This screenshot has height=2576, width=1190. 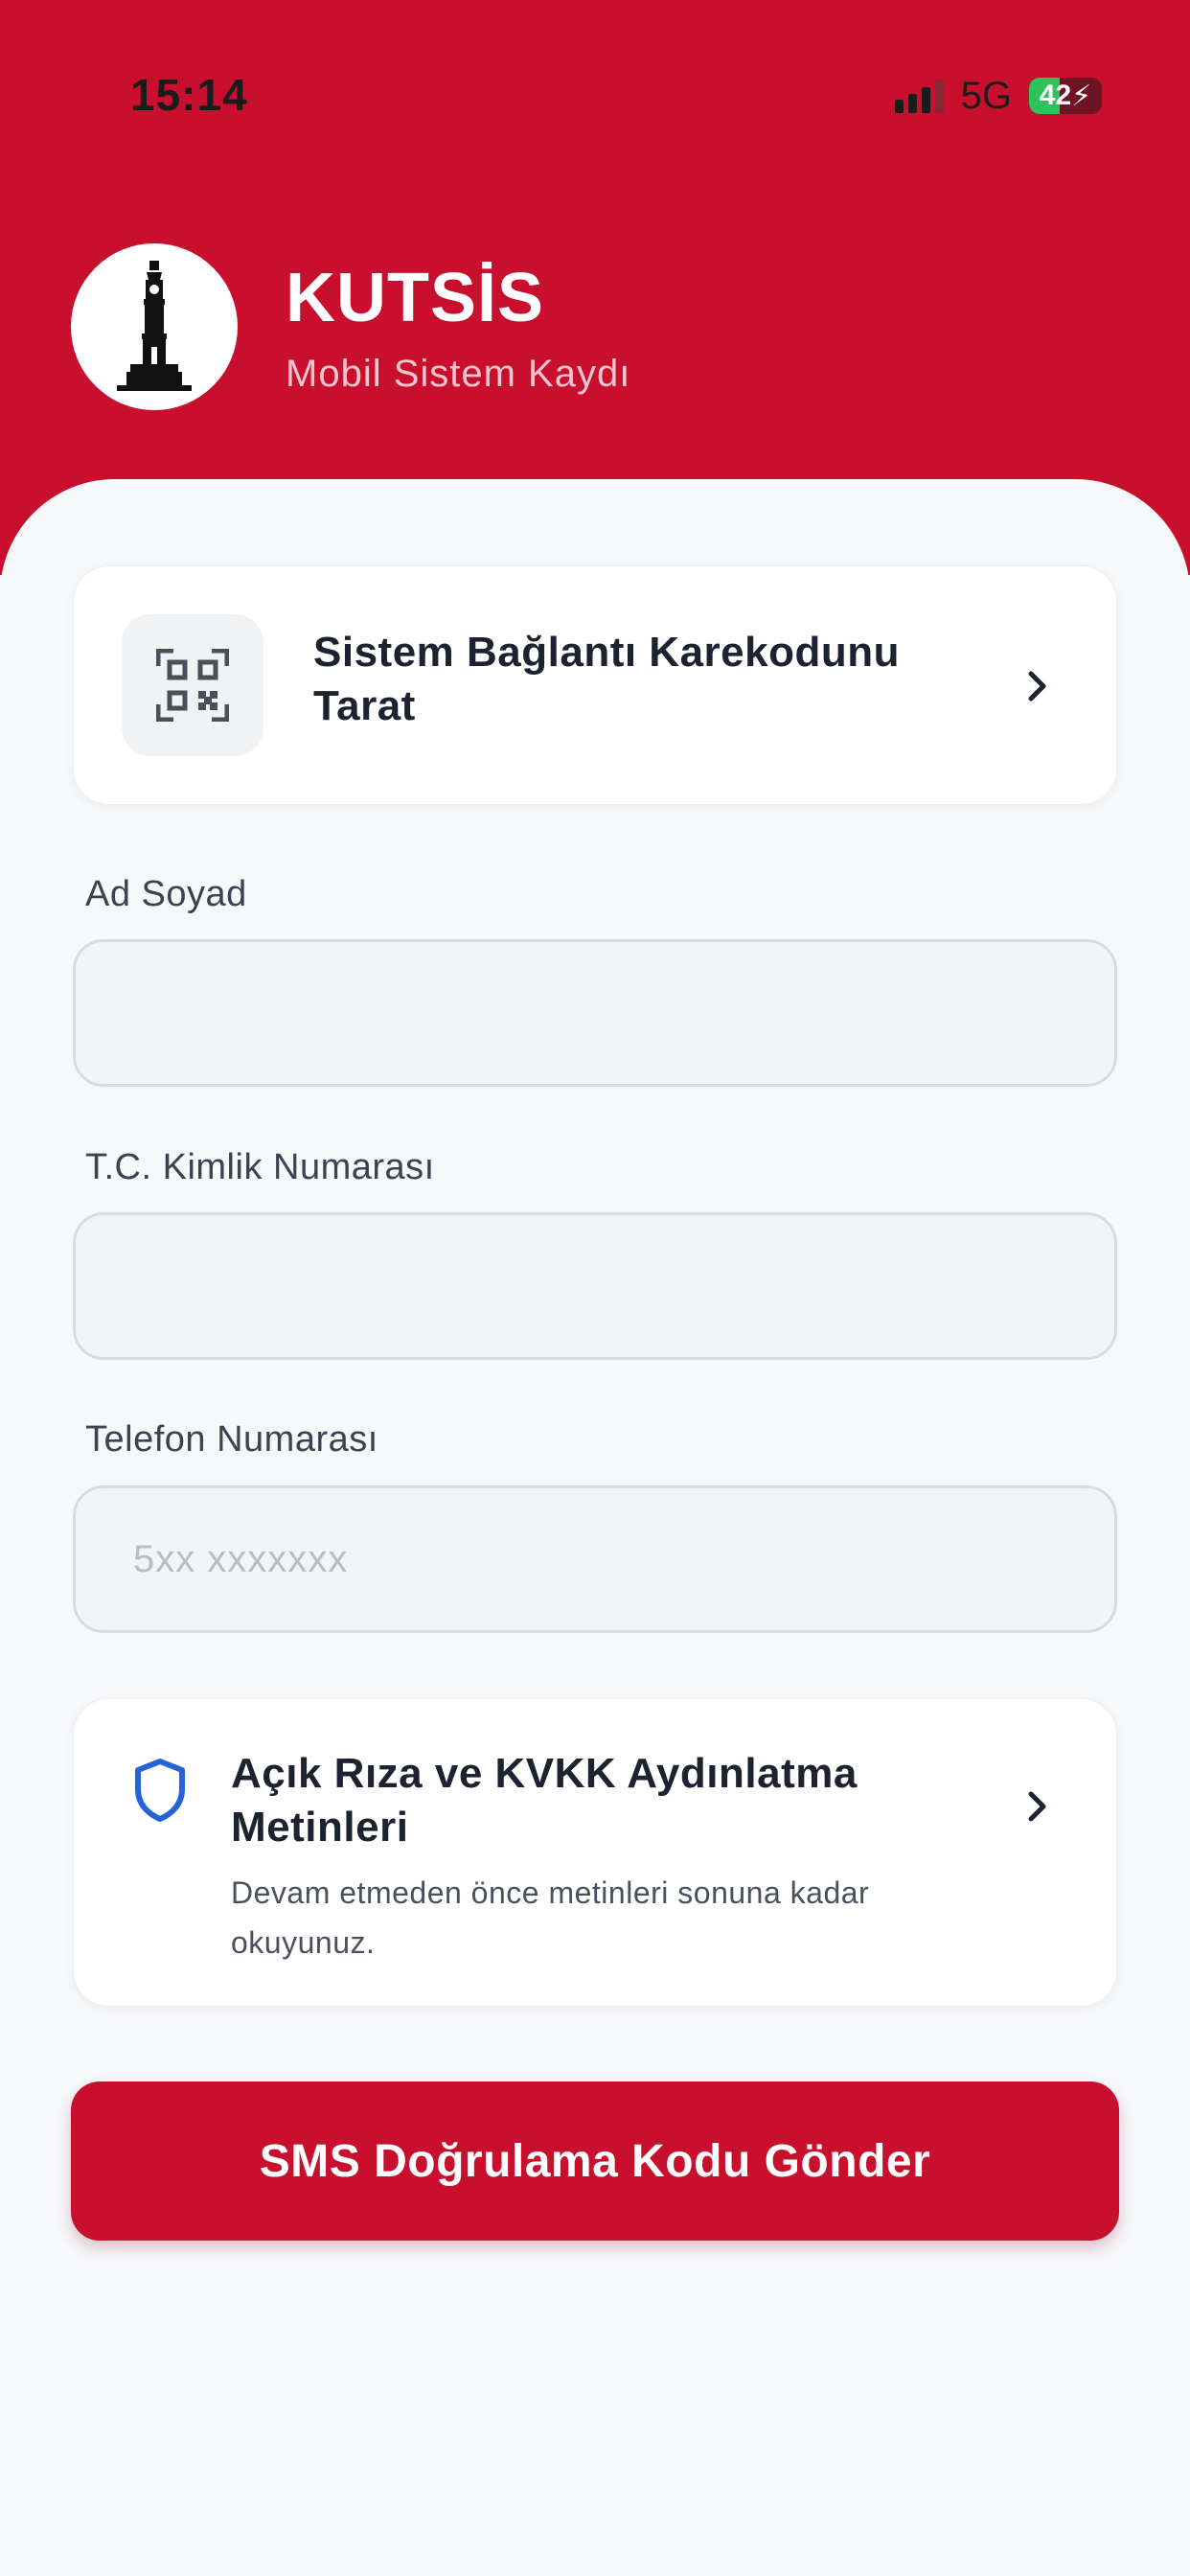 I want to click on tc-label: T.C. Kimlik Numarası, so click(x=260, y=1167).